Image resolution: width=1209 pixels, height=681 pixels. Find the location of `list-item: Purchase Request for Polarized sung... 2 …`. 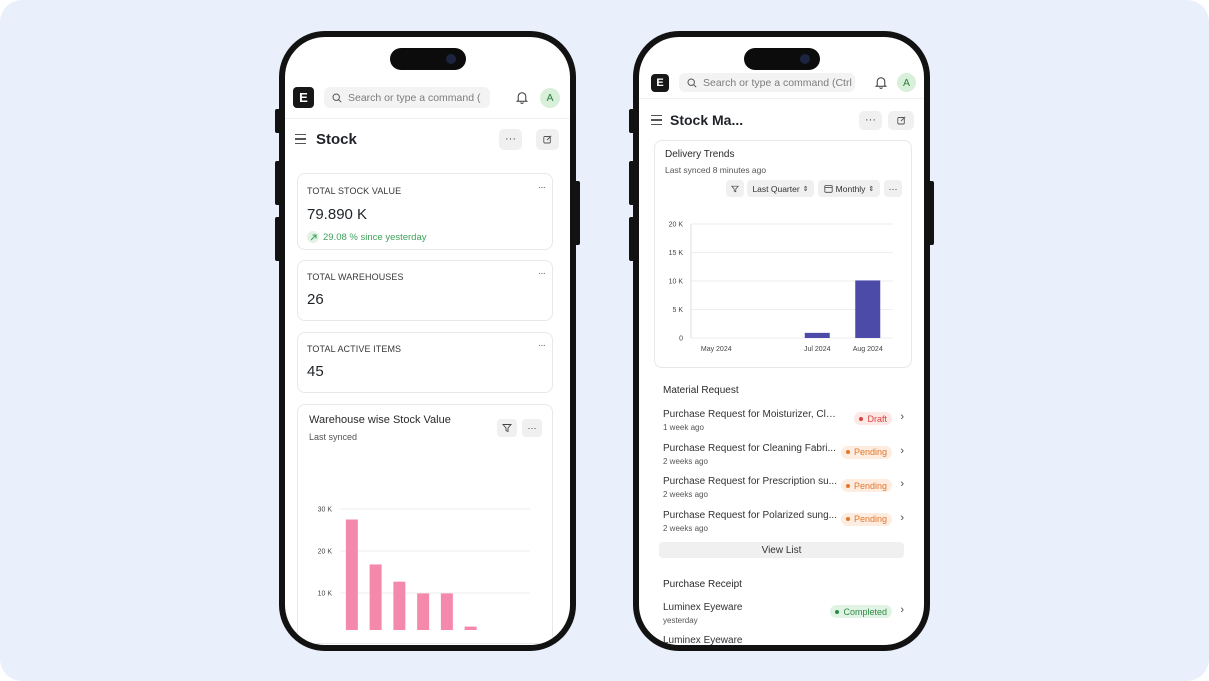

list-item: Purchase Request for Polarized sung... 2 … is located at coordinates (783, 525).